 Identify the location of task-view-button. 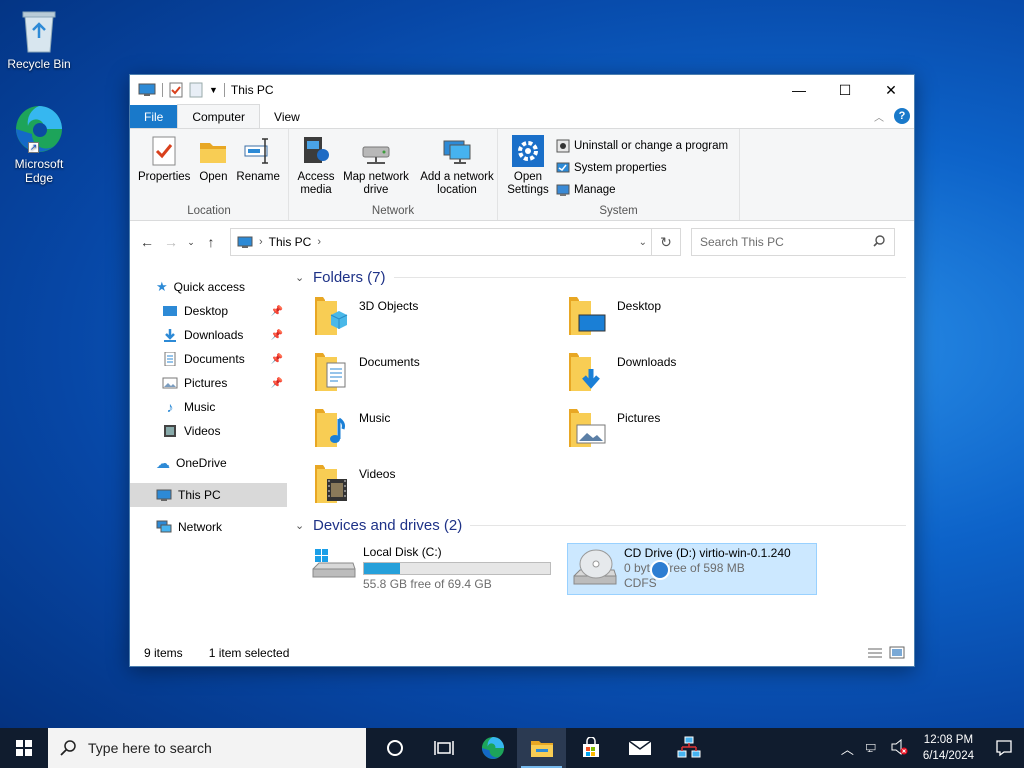
(443, 748).